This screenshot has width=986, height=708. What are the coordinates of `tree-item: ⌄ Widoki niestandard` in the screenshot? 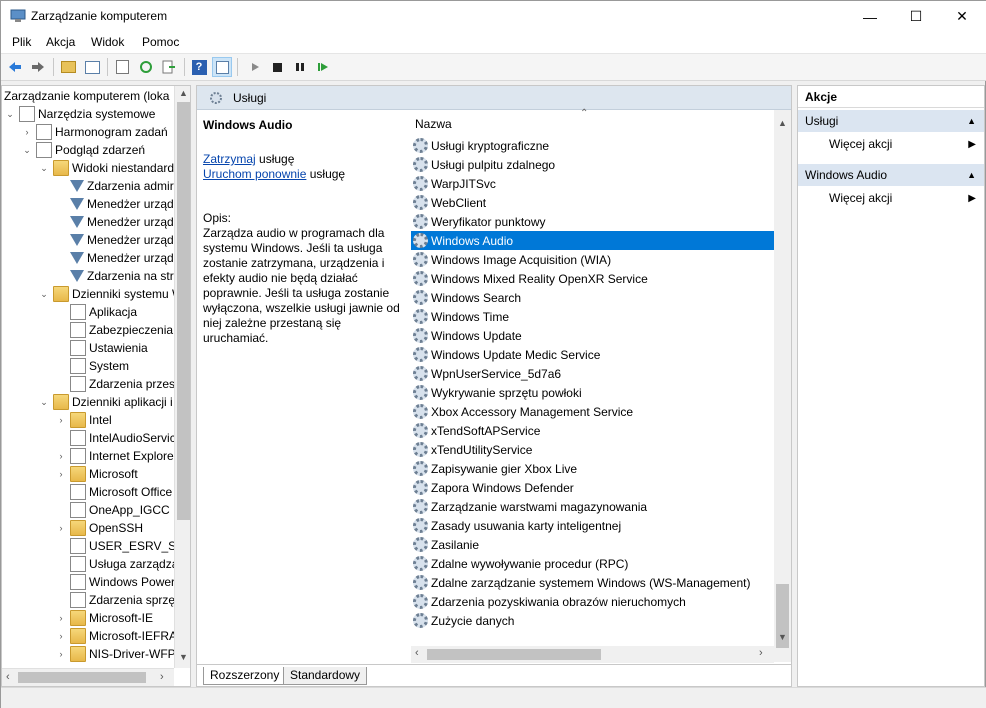 It's located at (106, 168).